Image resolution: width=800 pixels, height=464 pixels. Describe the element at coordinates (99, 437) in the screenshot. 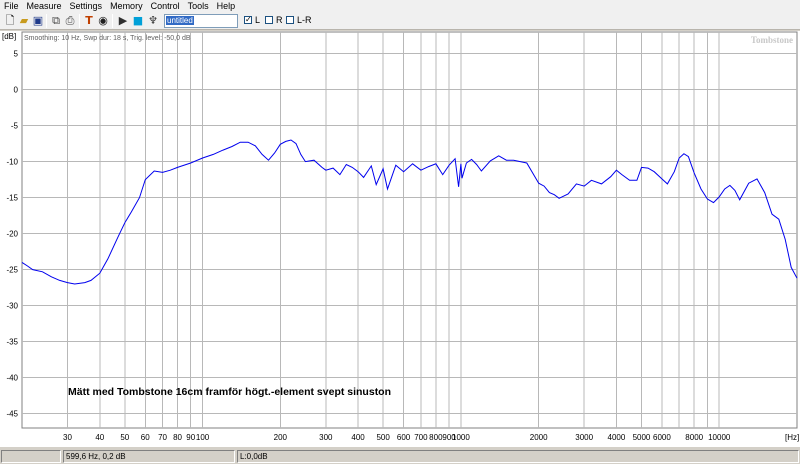

I see `x-tick-label: 40` at that location.